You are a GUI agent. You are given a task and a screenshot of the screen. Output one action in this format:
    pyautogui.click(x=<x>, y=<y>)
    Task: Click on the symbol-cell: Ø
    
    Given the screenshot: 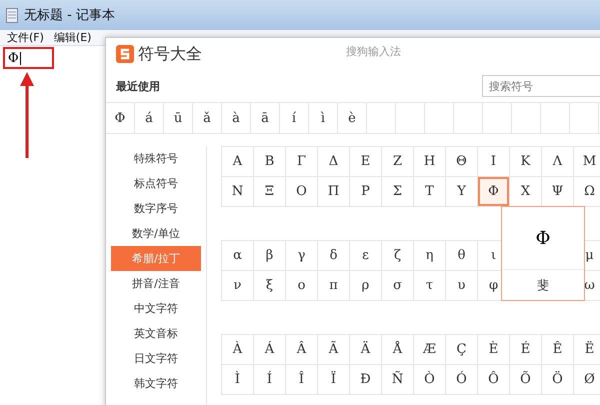 What is the action you would take?
    pyautogui.click(x=587, y=380)
    